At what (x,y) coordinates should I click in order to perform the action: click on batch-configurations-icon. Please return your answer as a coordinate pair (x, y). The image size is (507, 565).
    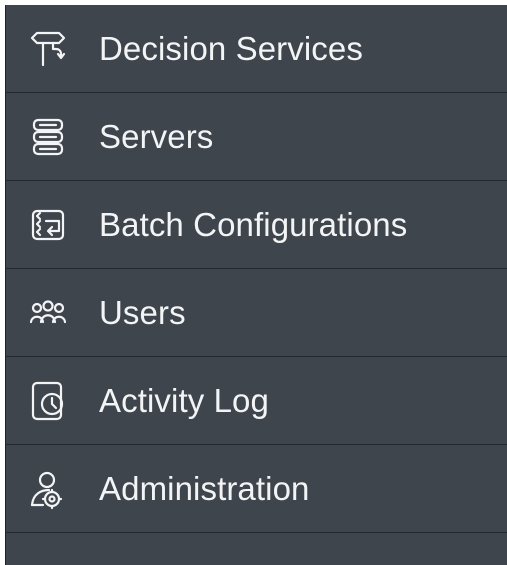
    Looking at the image, I should click on (48, 225).